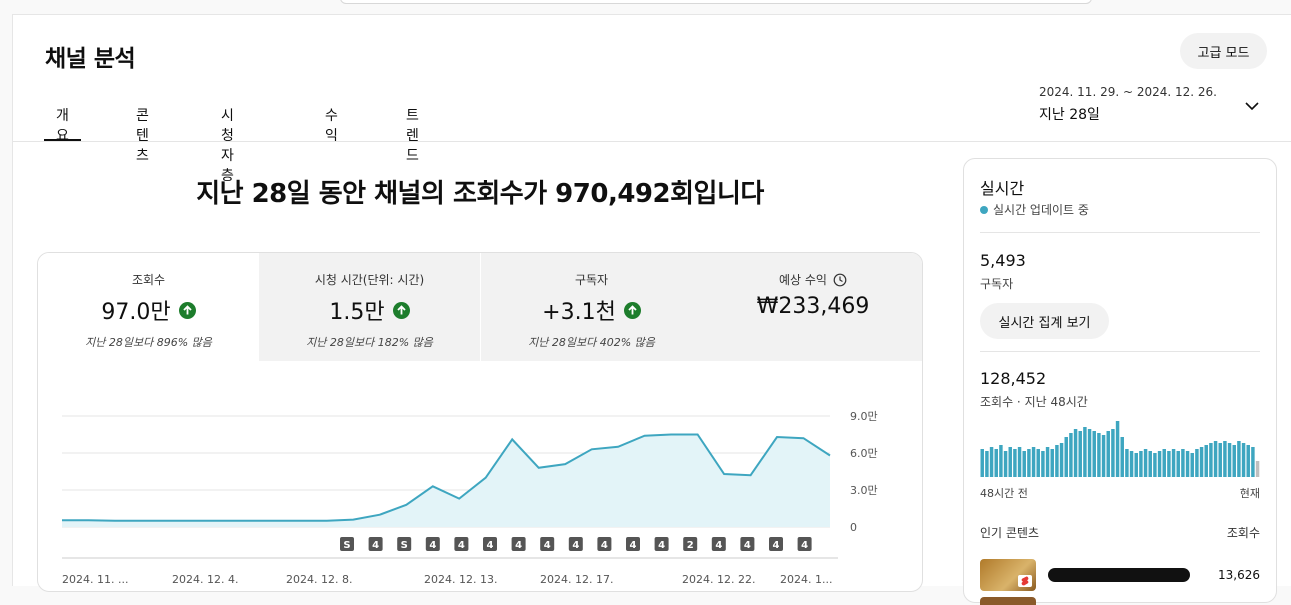 The image size is (1291, 605). What do you see at coordinates (1013, 378) in the screenshot?
I see `realtime-views: 128,452` at bounding box center [1013, 378].